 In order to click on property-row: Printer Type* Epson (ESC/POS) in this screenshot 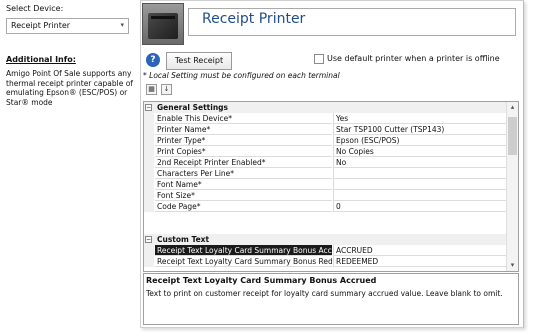, I will do `click(326, 140)`.